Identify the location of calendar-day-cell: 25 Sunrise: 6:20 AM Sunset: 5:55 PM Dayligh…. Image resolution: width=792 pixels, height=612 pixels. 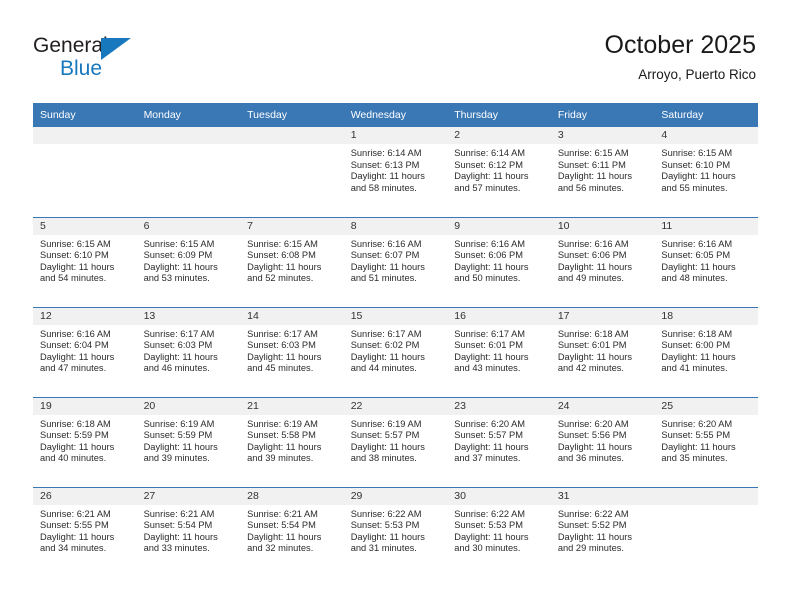
(706, 441).